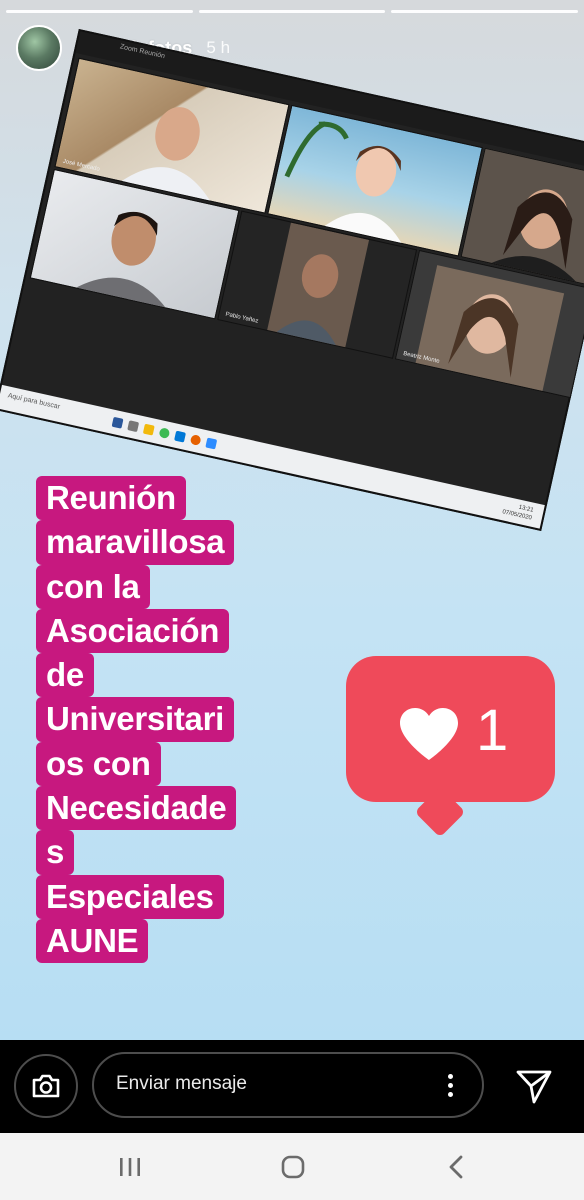  I want to click on heart-icon, so click(429, 734).